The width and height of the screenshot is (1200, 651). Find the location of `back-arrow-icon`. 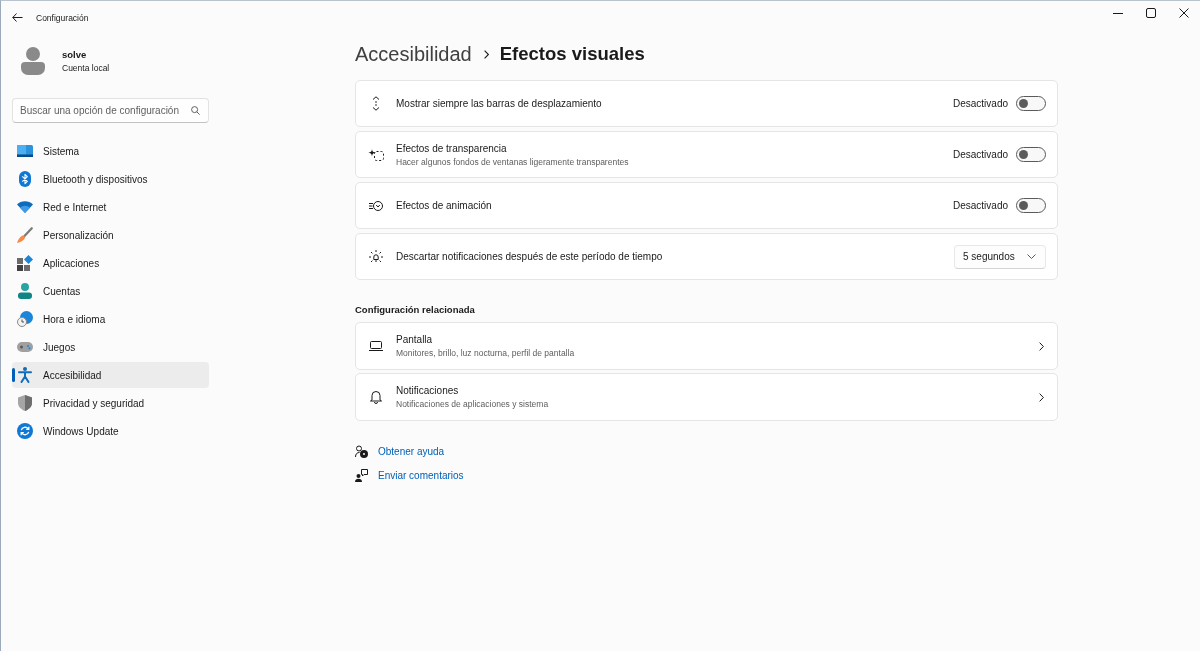

back-arrow-icon is located at coordinates (17, 17).